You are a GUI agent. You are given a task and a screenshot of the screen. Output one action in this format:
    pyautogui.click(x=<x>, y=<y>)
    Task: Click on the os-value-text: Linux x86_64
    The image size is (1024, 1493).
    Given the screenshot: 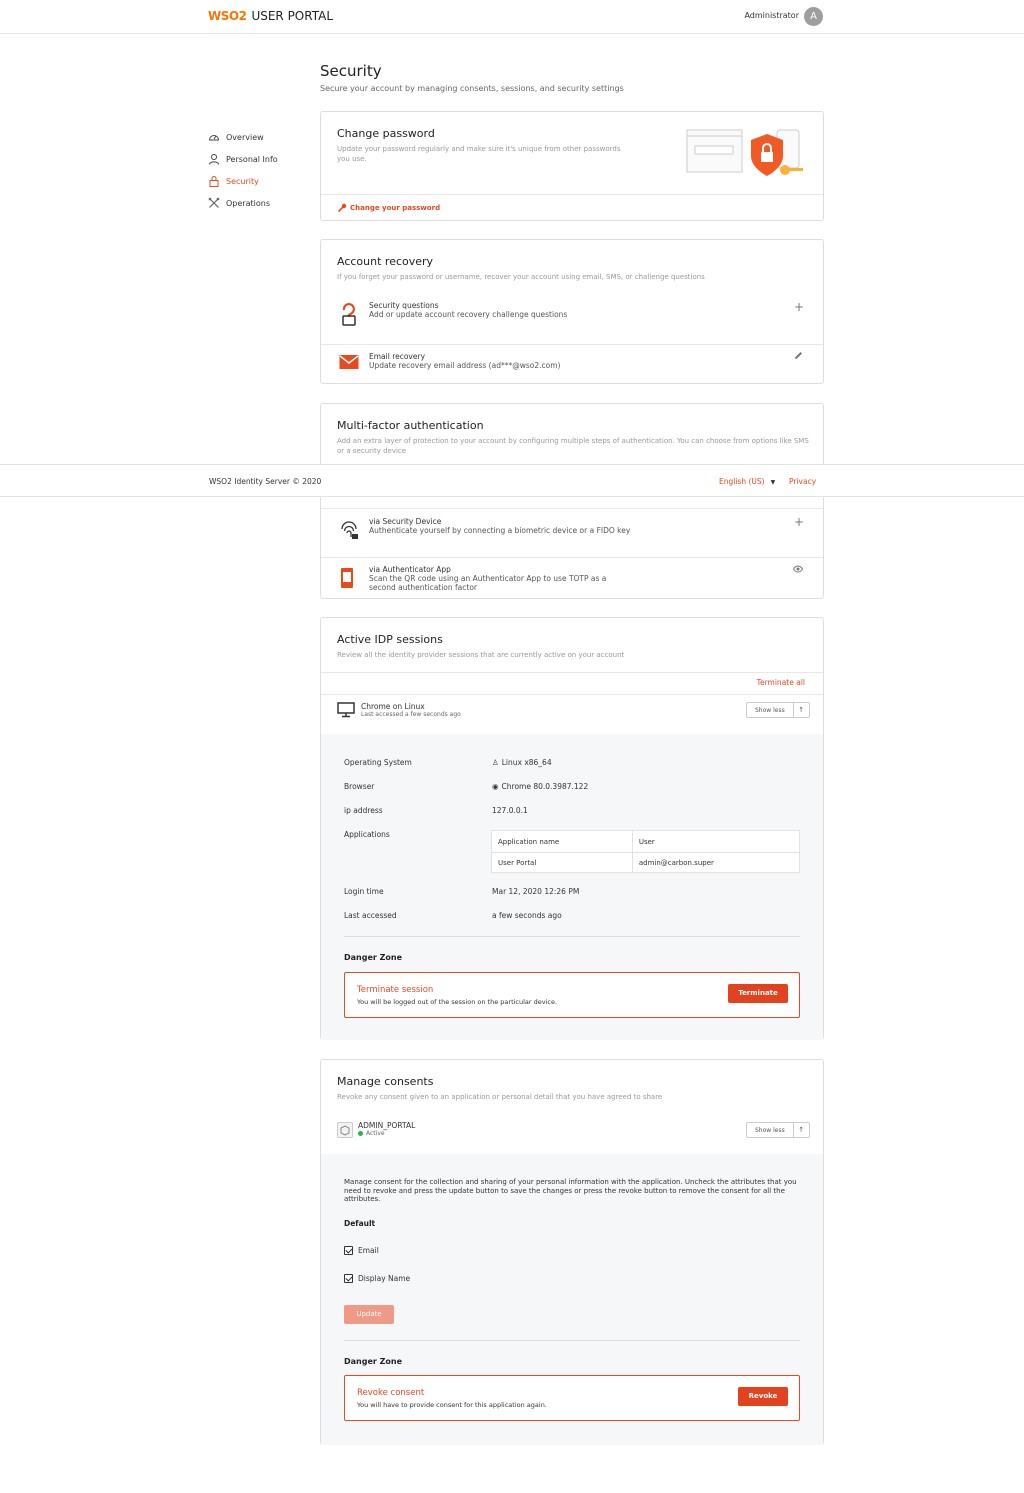 What is the action you would take?
    pyautogui.click(x=526, y=762)
    